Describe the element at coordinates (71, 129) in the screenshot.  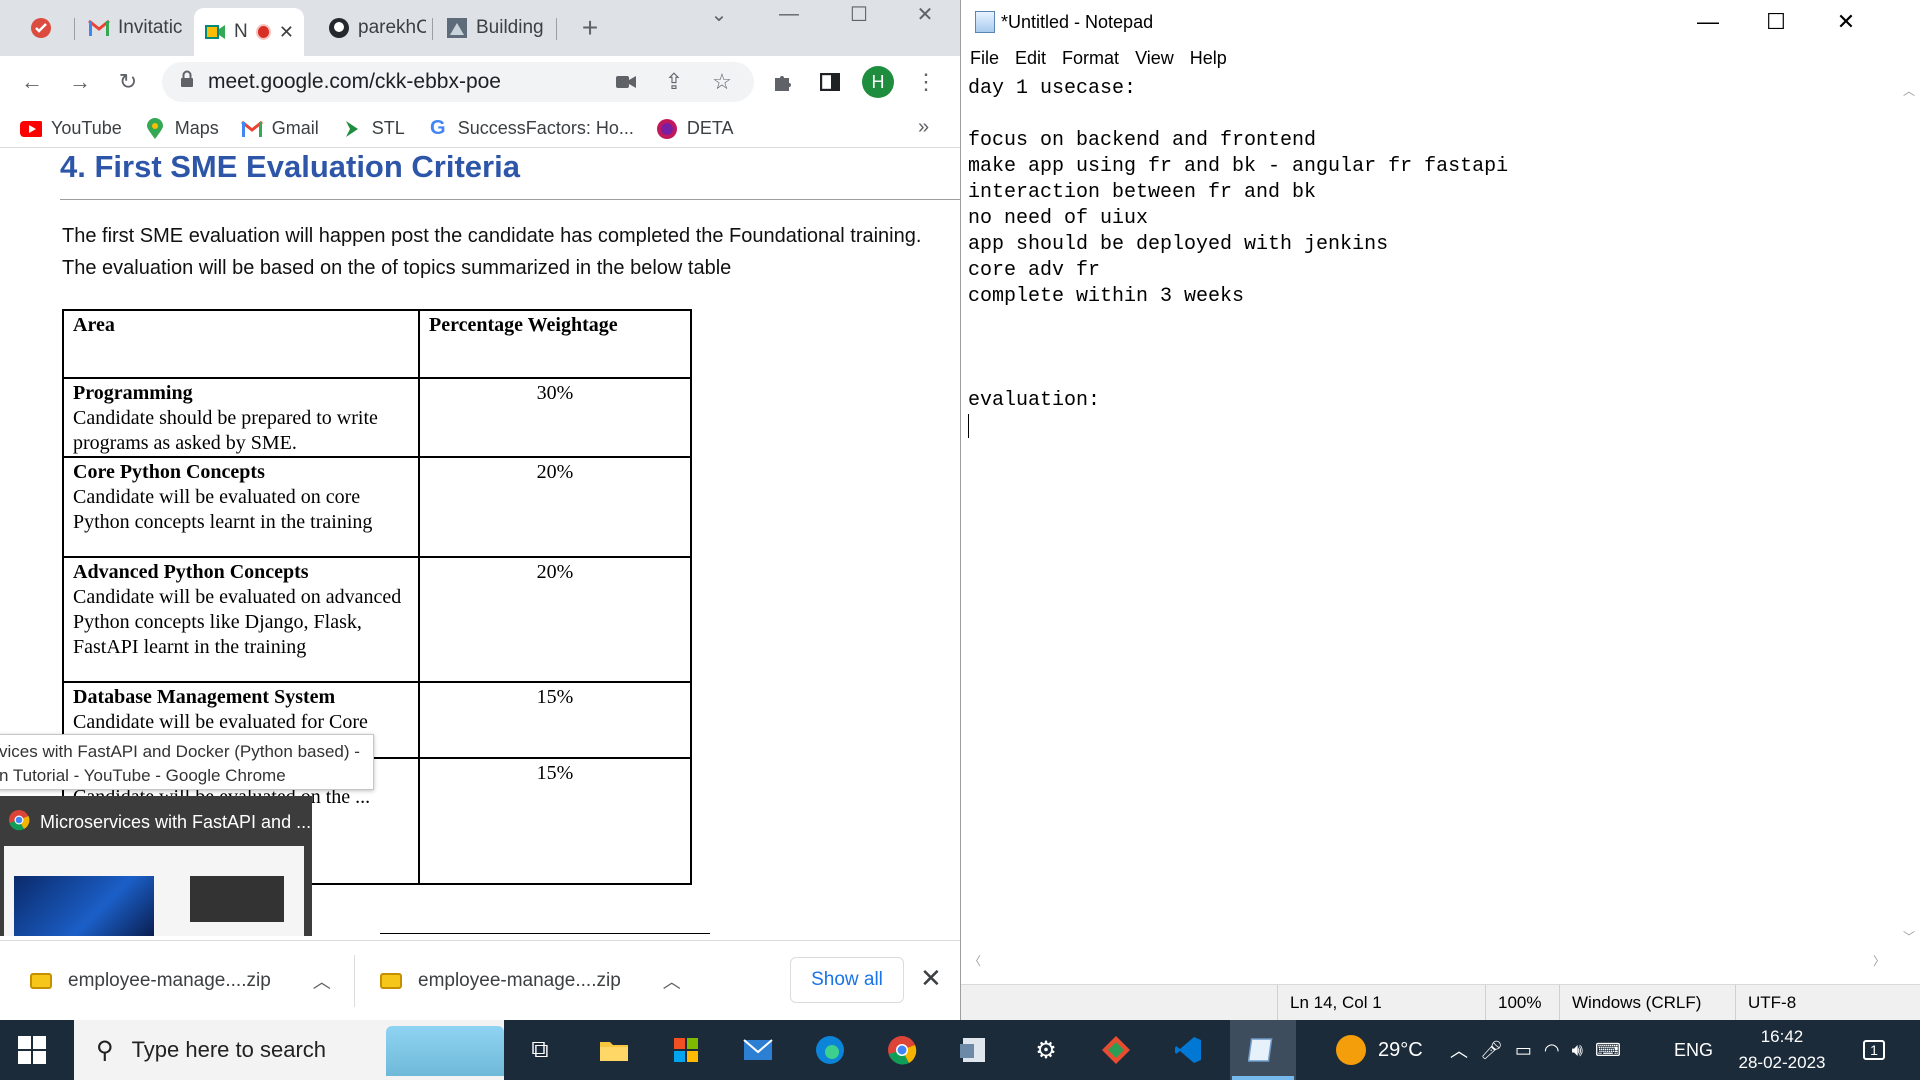
I see `bookmark-youtube: YouTube` at that location.